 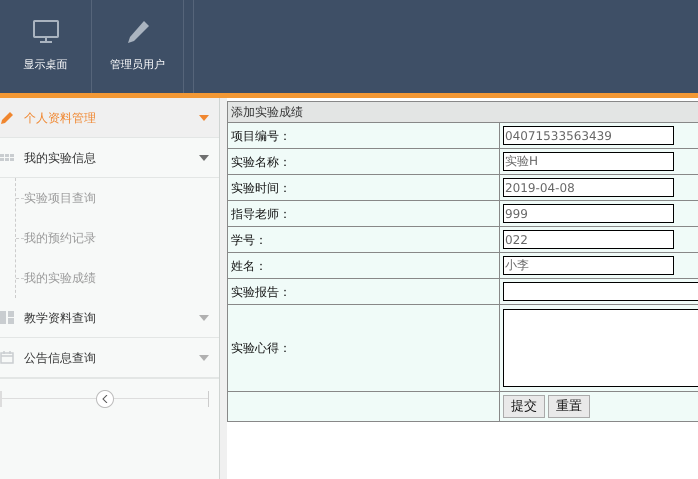 I want to click on sidebar-label: 个人资料管理, so click(x=60, y=118).